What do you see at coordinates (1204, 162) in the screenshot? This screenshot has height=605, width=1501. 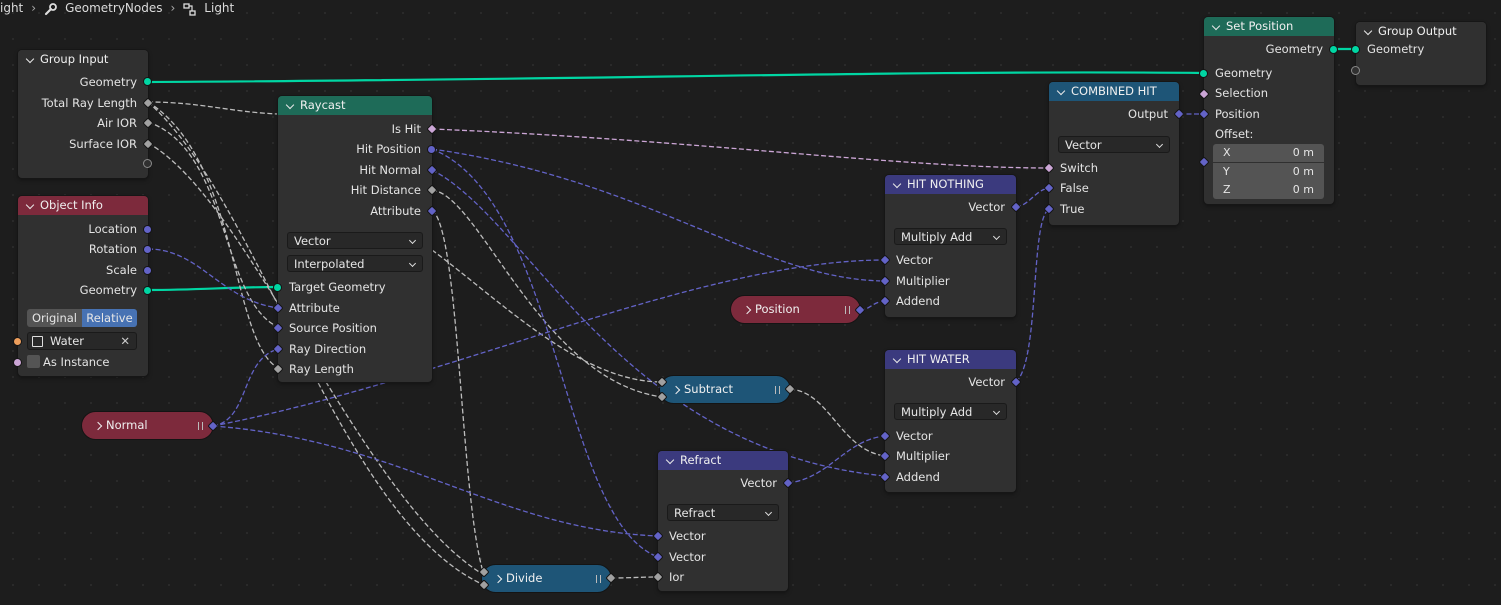 I see `offset-input-socket` at bounding box center [1204, 162].